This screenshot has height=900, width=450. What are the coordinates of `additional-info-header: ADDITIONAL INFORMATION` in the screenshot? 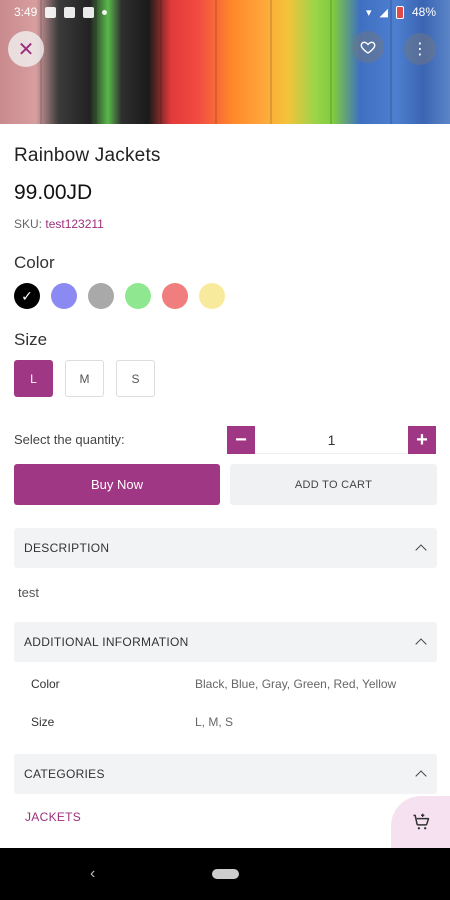 It's located at (225, 642).